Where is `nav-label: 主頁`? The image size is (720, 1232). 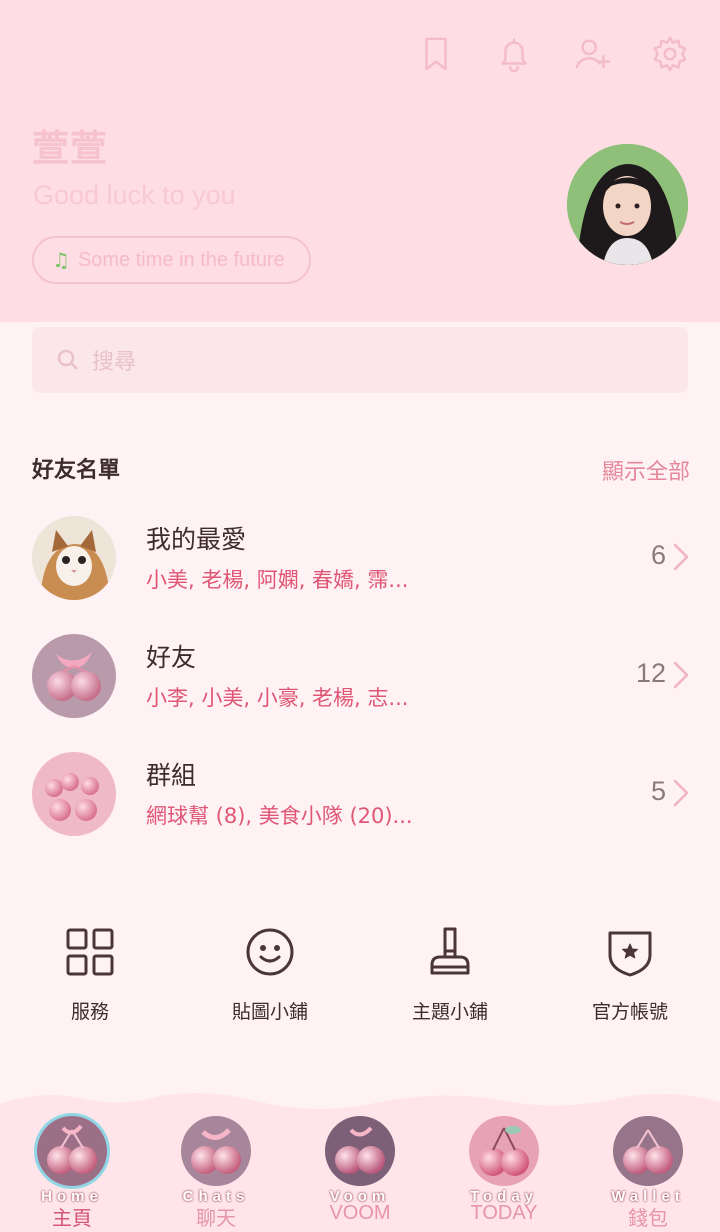 nav-label: 主頁 is located at coordinates (72, 1219).